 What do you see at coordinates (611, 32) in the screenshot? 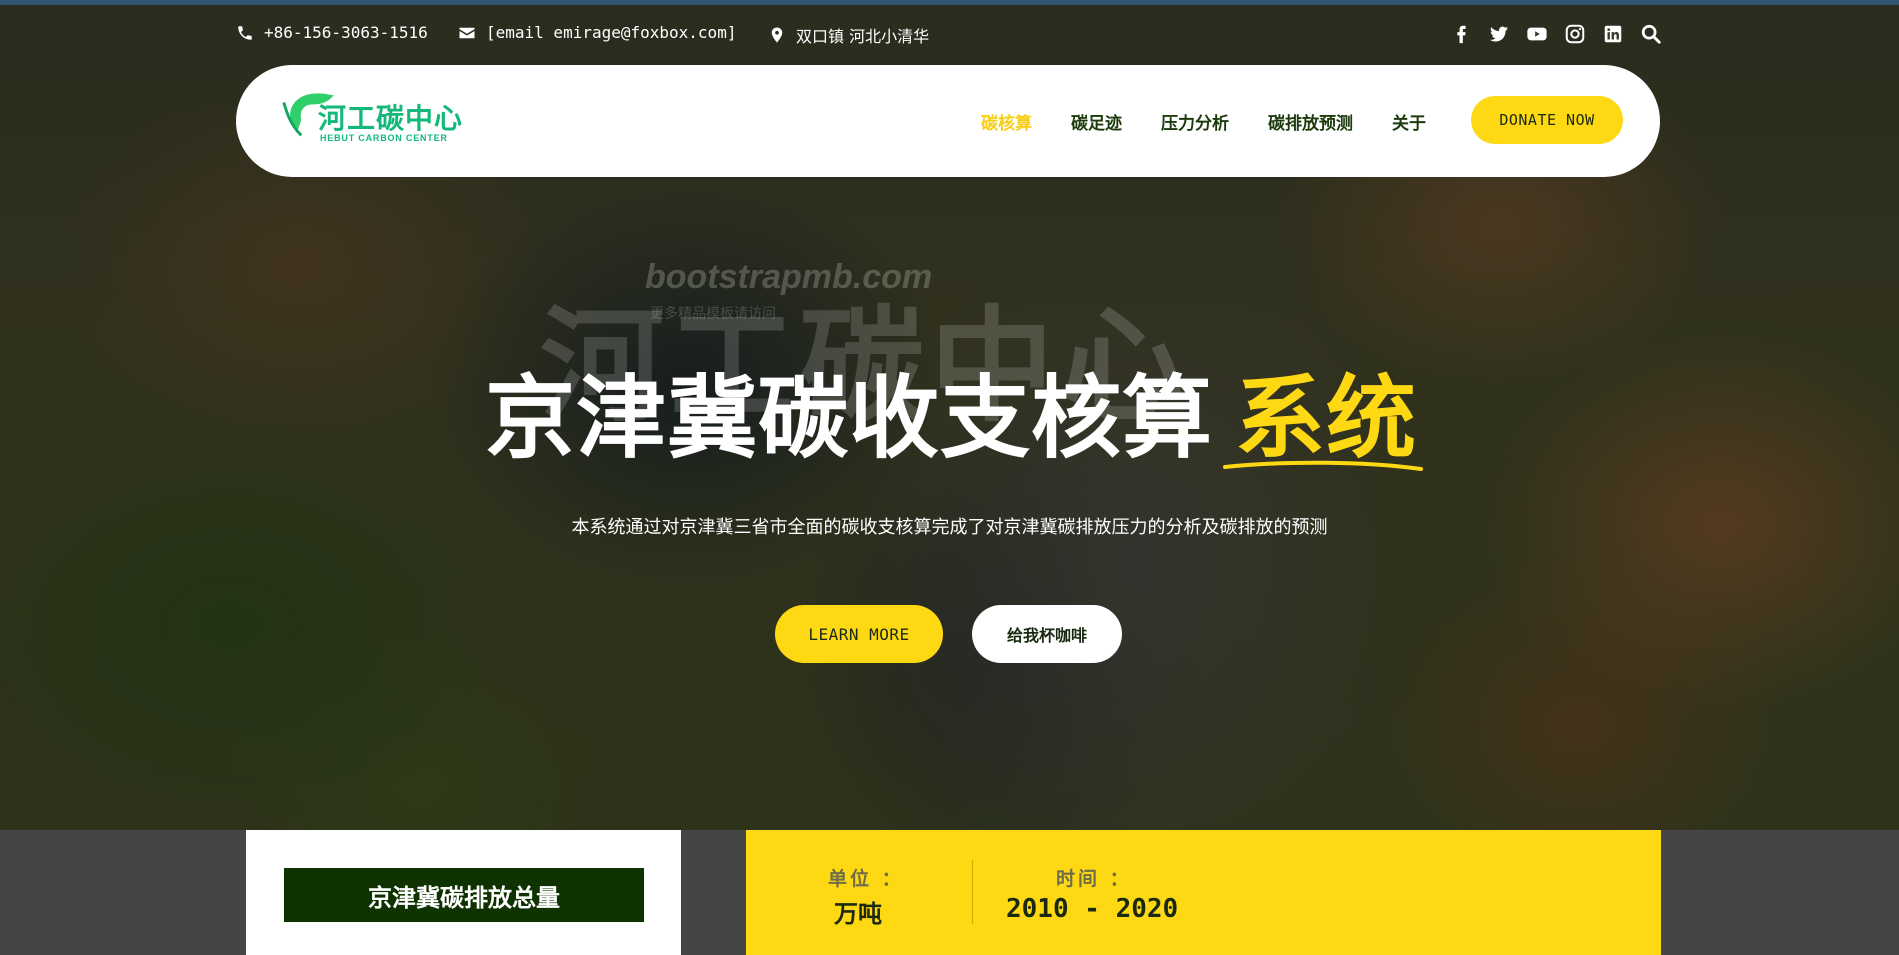
I see `email-address: [email emirage@foxbox.com]` at bounding box center [611, 32].